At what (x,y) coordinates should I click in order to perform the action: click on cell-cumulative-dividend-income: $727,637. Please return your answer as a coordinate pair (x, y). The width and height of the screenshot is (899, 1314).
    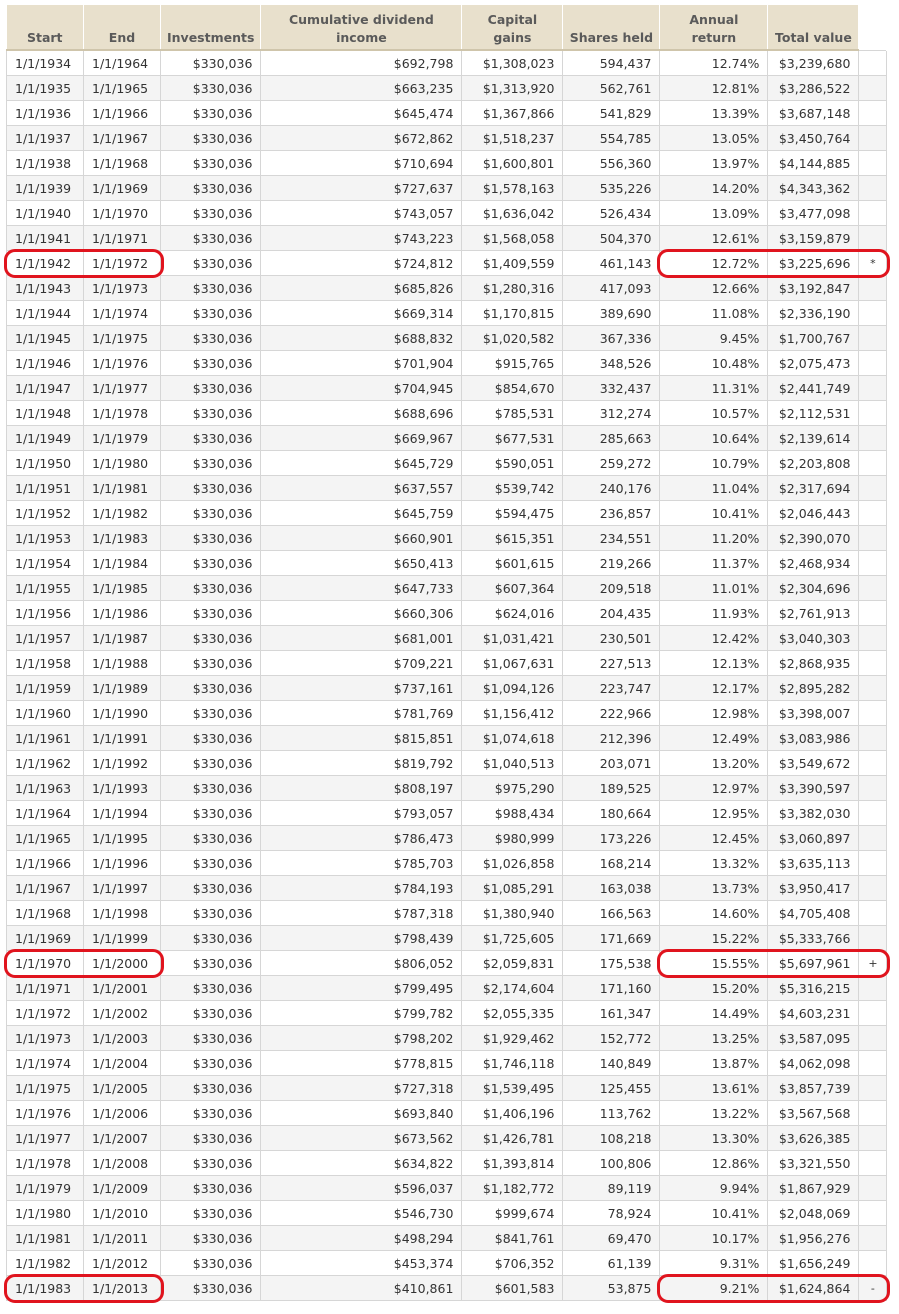
    Looking at the image, I should click on (361, 188).